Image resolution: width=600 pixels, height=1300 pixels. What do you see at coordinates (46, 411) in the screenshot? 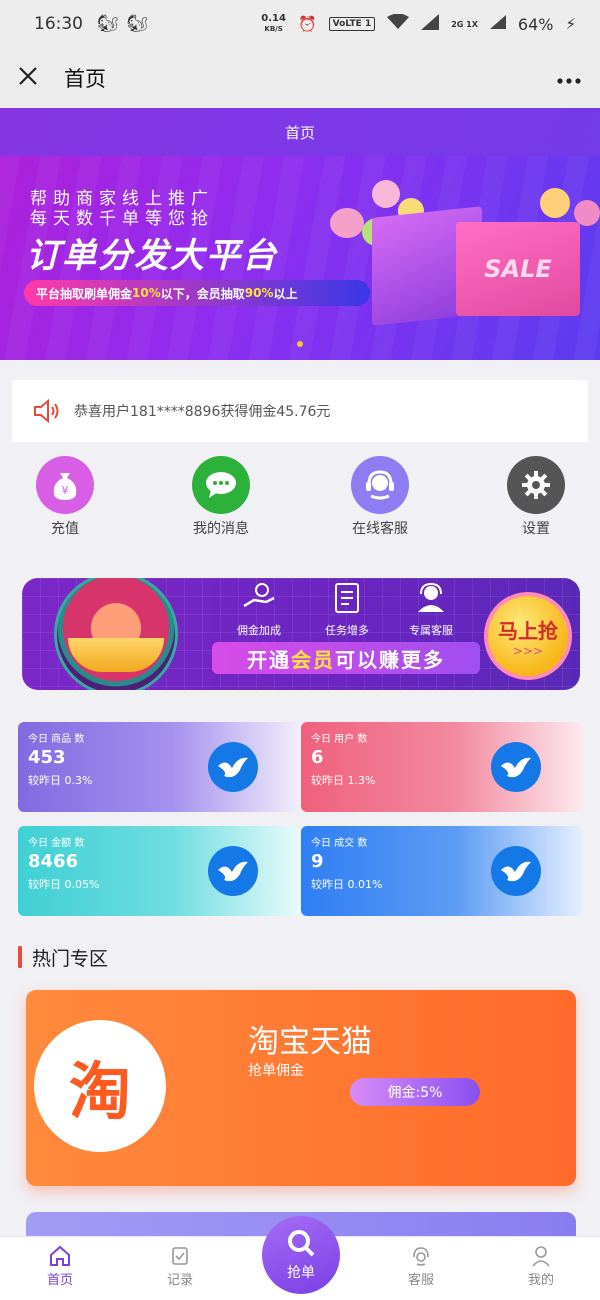
I see `speaker-icon` at bounding box center [46, 411].